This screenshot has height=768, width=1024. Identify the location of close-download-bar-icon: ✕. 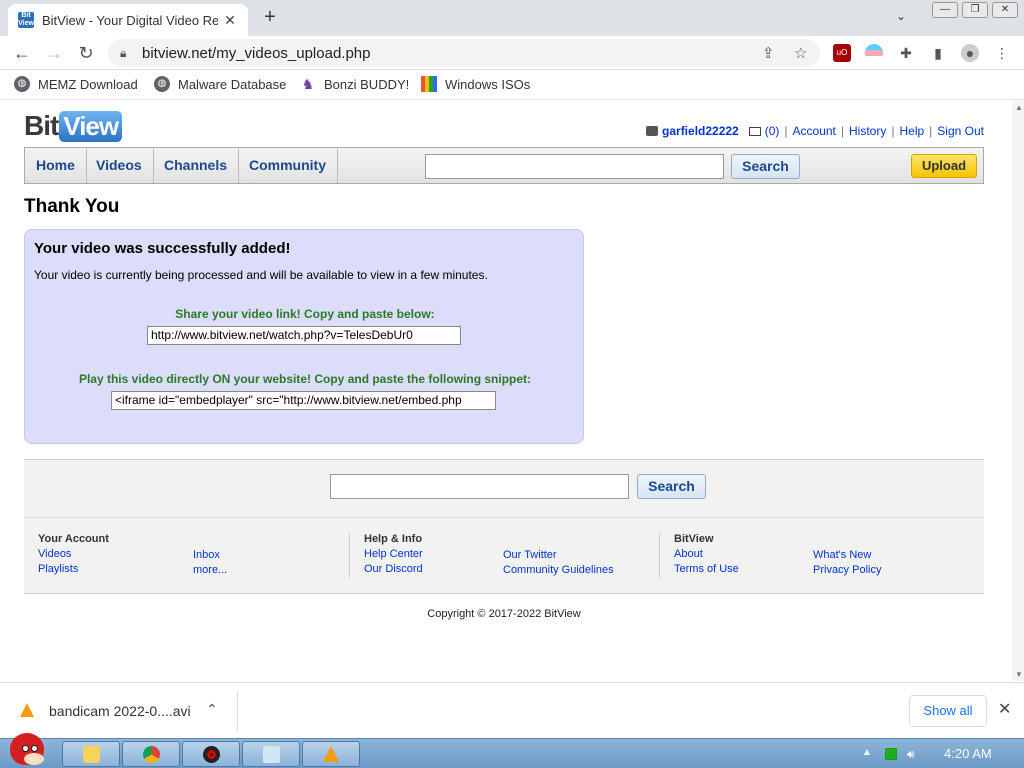
(1004, 709).